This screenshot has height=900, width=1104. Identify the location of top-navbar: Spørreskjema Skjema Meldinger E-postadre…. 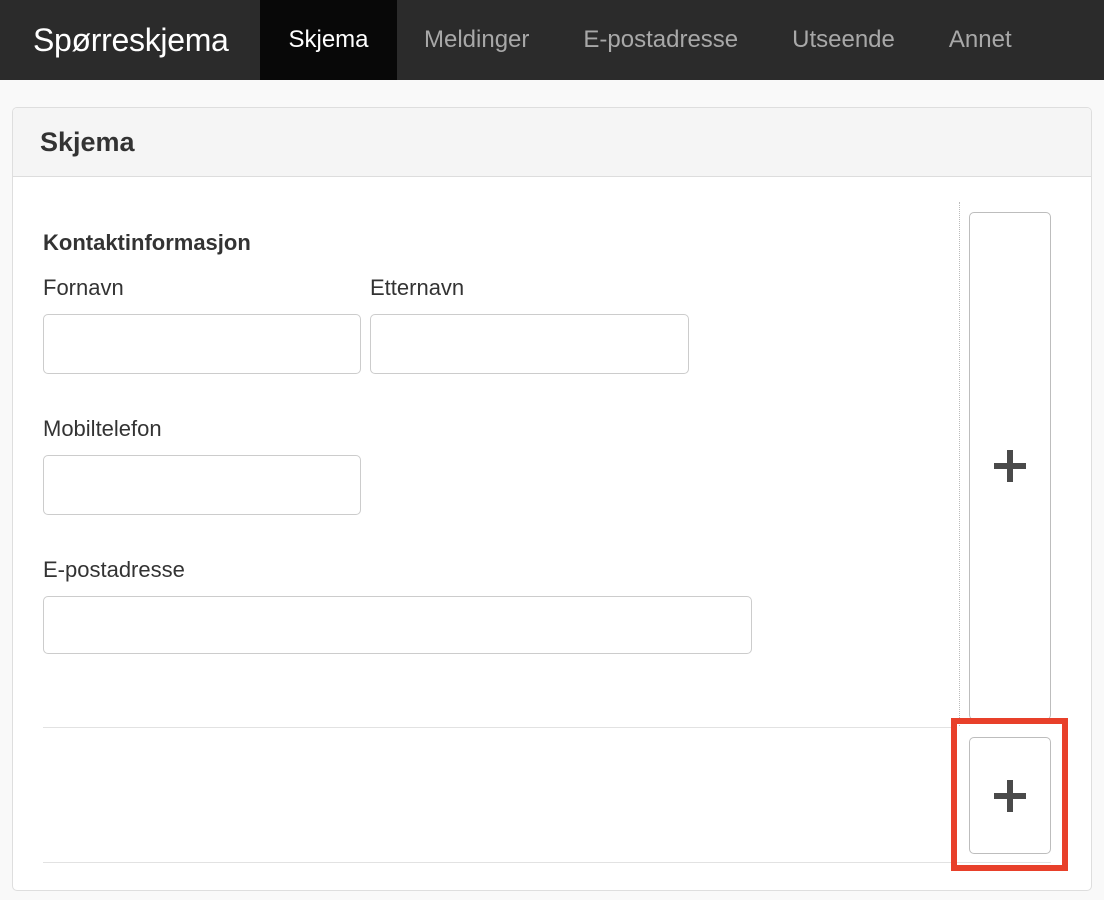
(552, 40).